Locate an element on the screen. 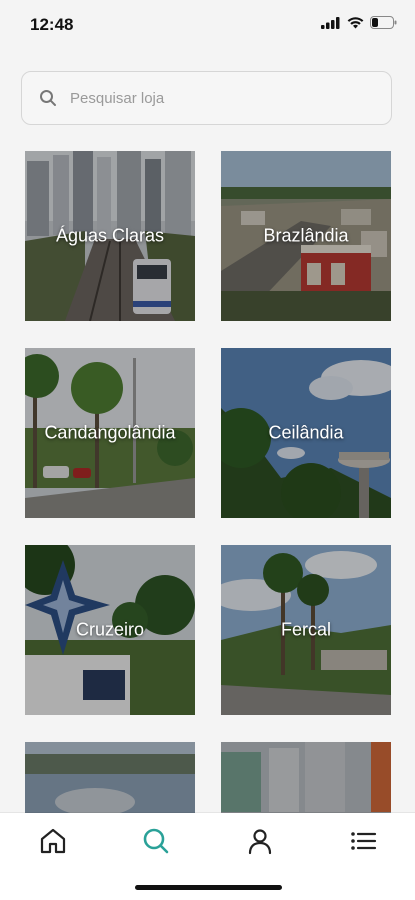 The height and width of the screenshot is (900, 415). menu-list-icon is located at coordinates (364, 841).